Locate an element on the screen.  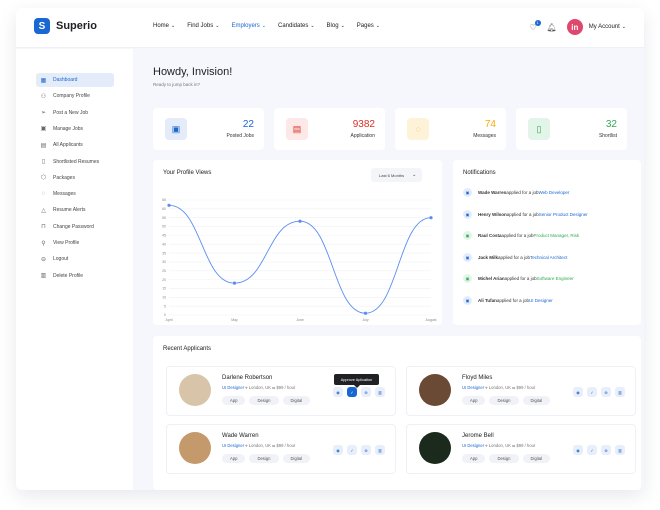
nav-candidates: Candidates ⌄ is located at coordinates (296, 26).